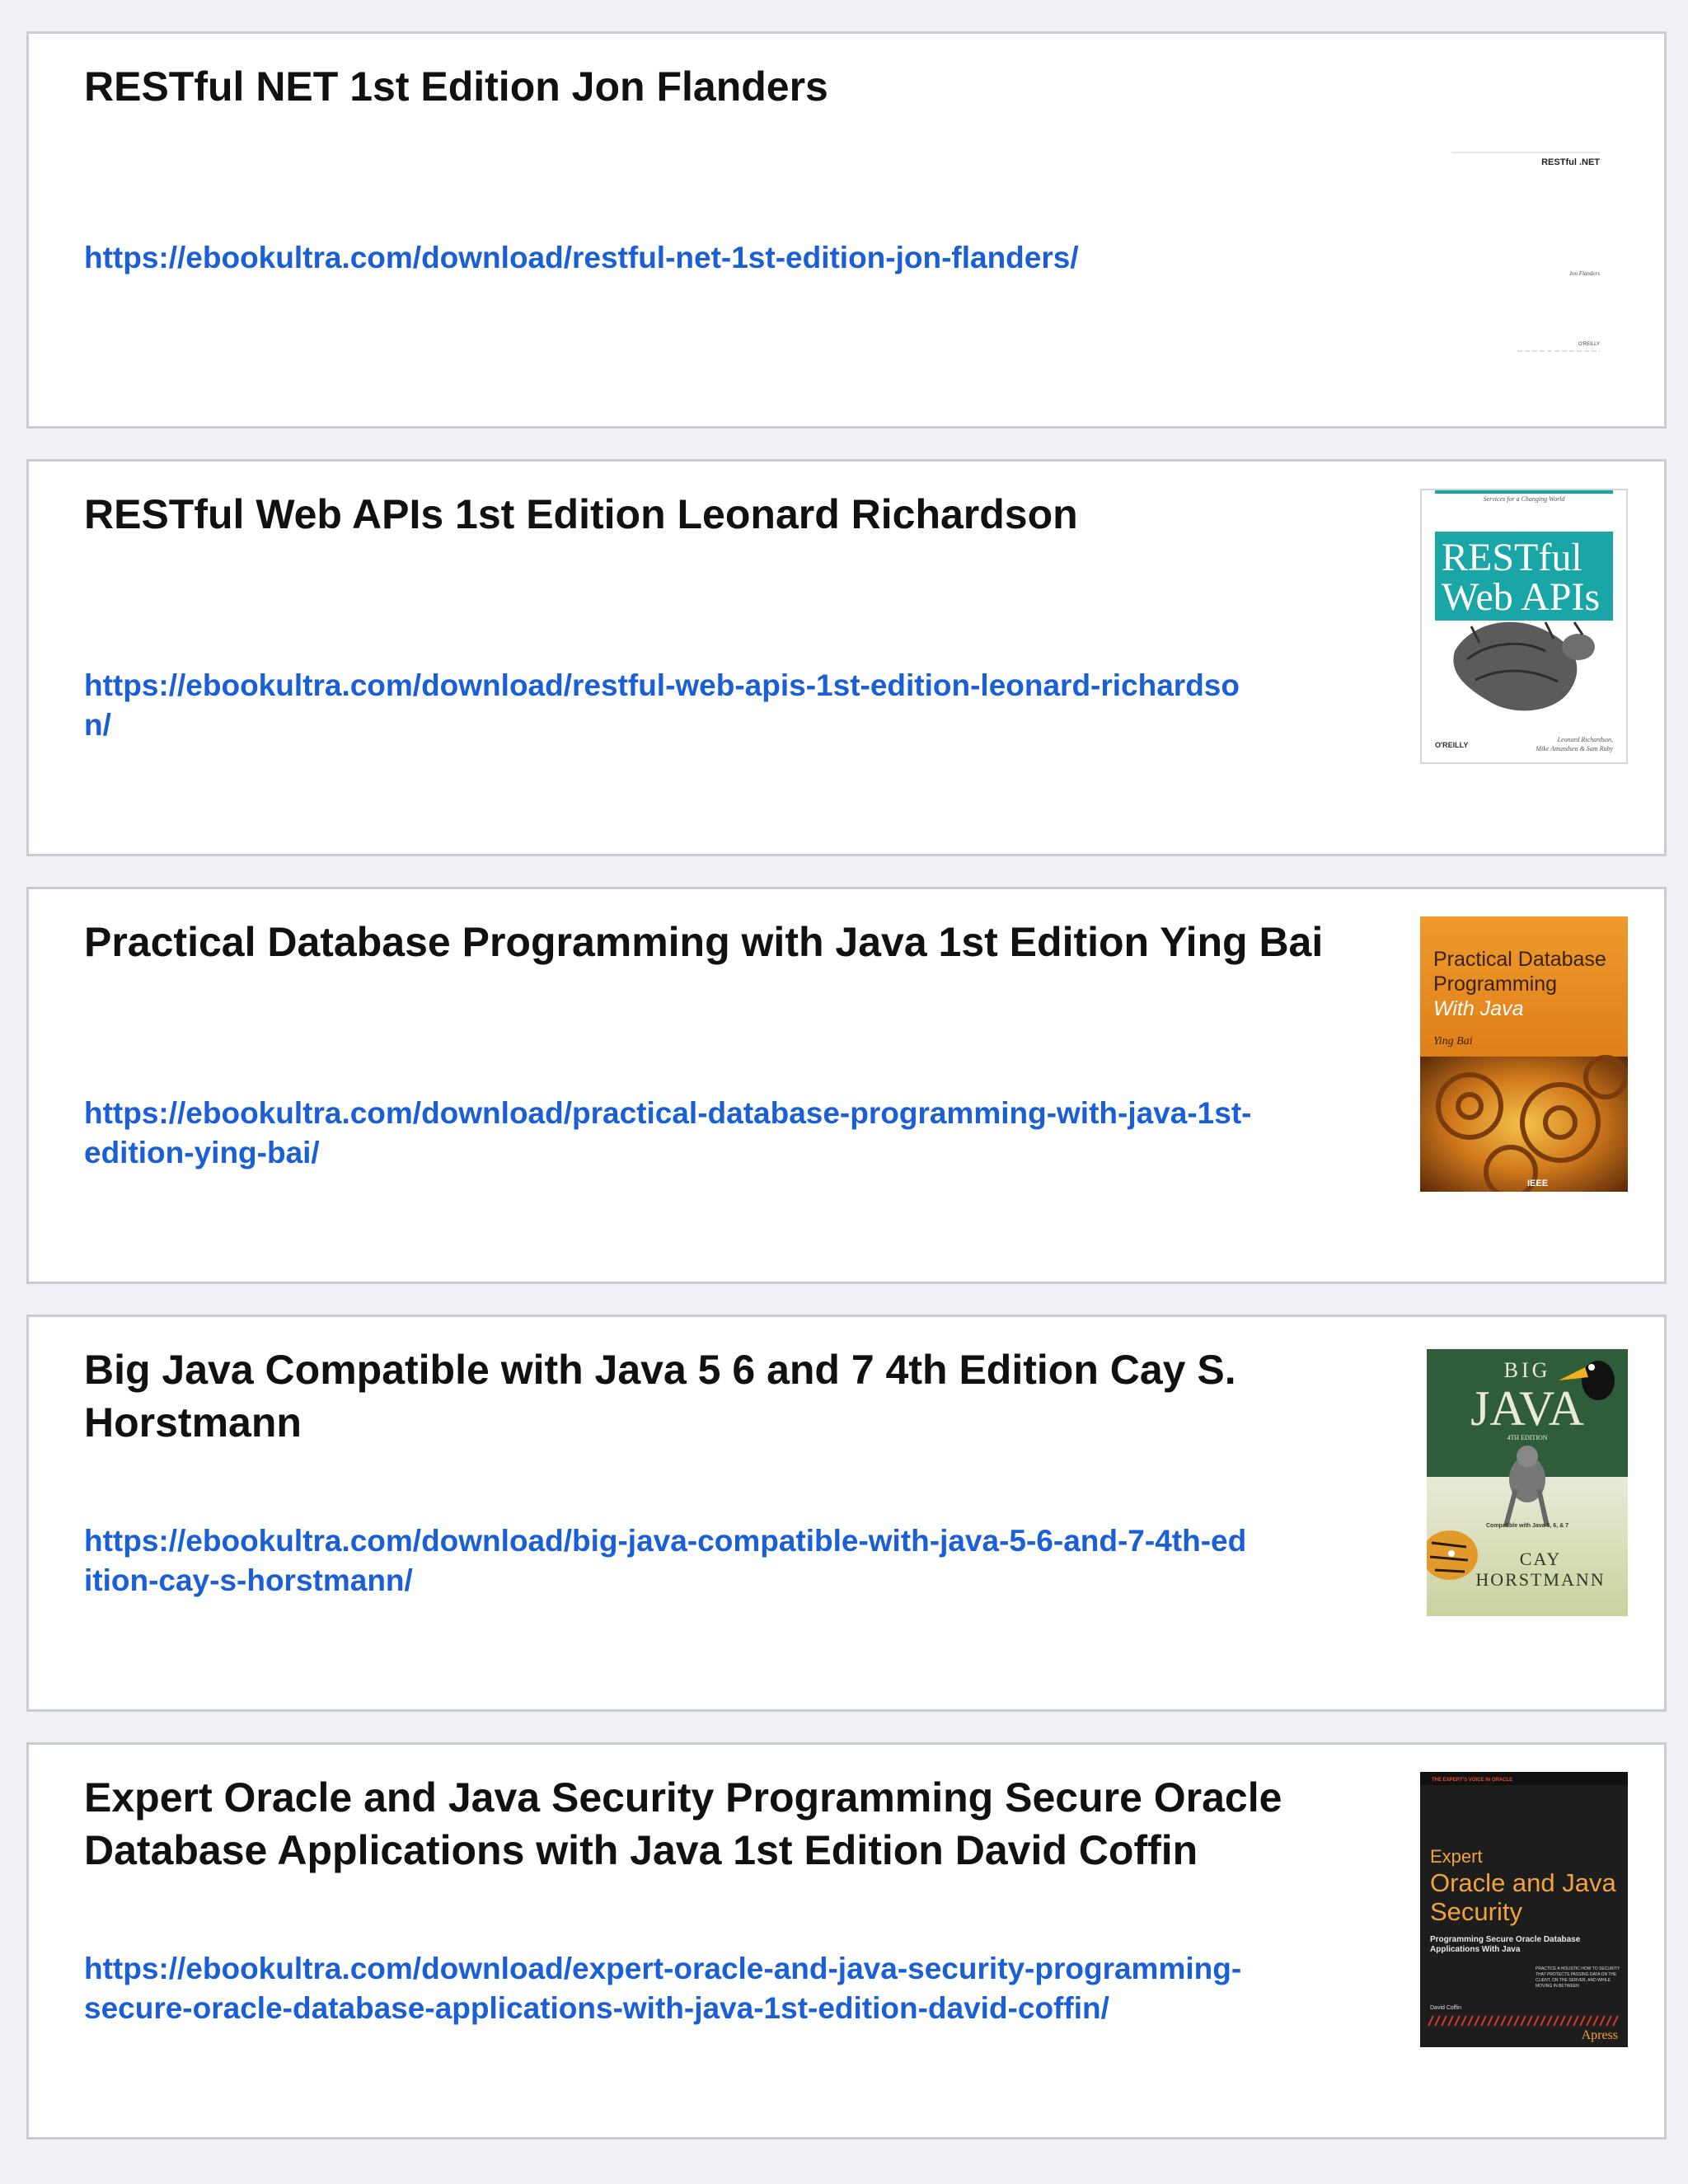 This screenshot has width=1688, height=2184. What do you see at coordinates (1574, 748) in the screenshot?
I see `cover-authors-line2: Mike Amundsen & Sam Ruby` at bounding box center [1574, 748].